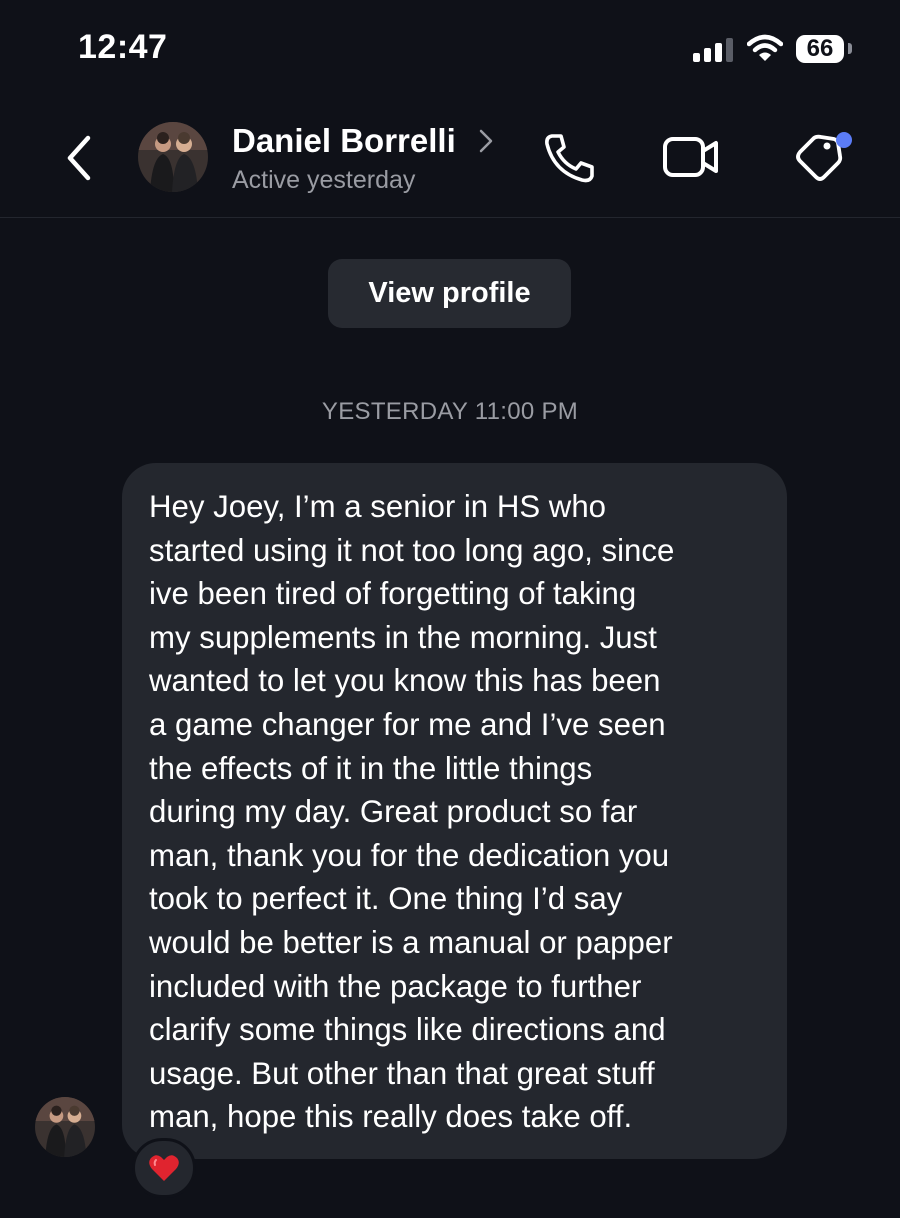  Describe the element at coordinates (765, 47) in the screenshot. I see `wifi-icon` at that location.